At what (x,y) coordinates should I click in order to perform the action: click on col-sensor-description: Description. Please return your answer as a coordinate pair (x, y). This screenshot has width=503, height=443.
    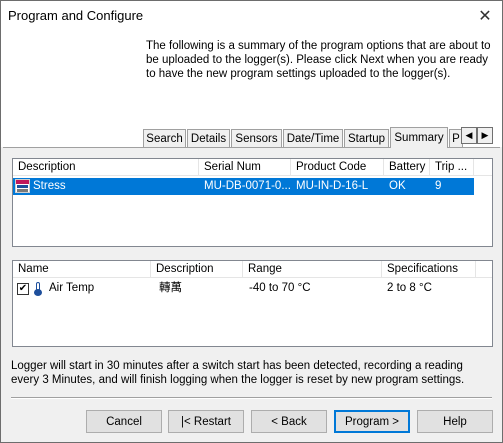
    Looking at the image, I should click on (197, 269).